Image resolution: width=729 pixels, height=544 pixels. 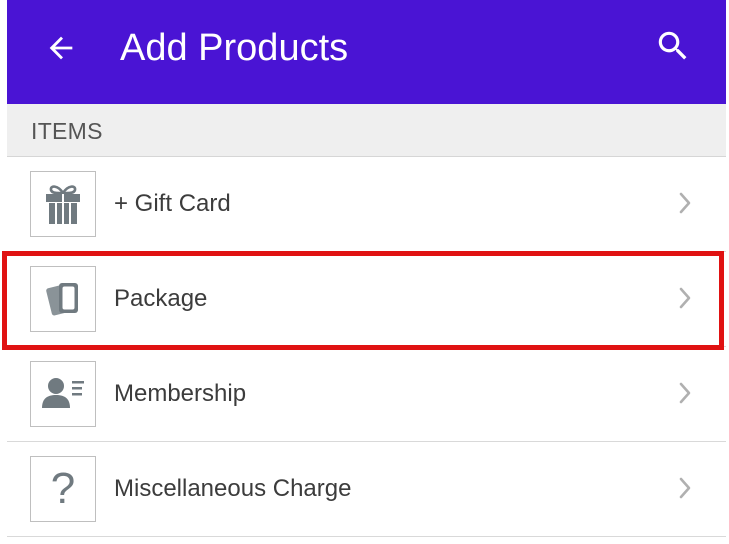 I want to click on list-item-label: + Gift Card, so click(x=172, y=203).